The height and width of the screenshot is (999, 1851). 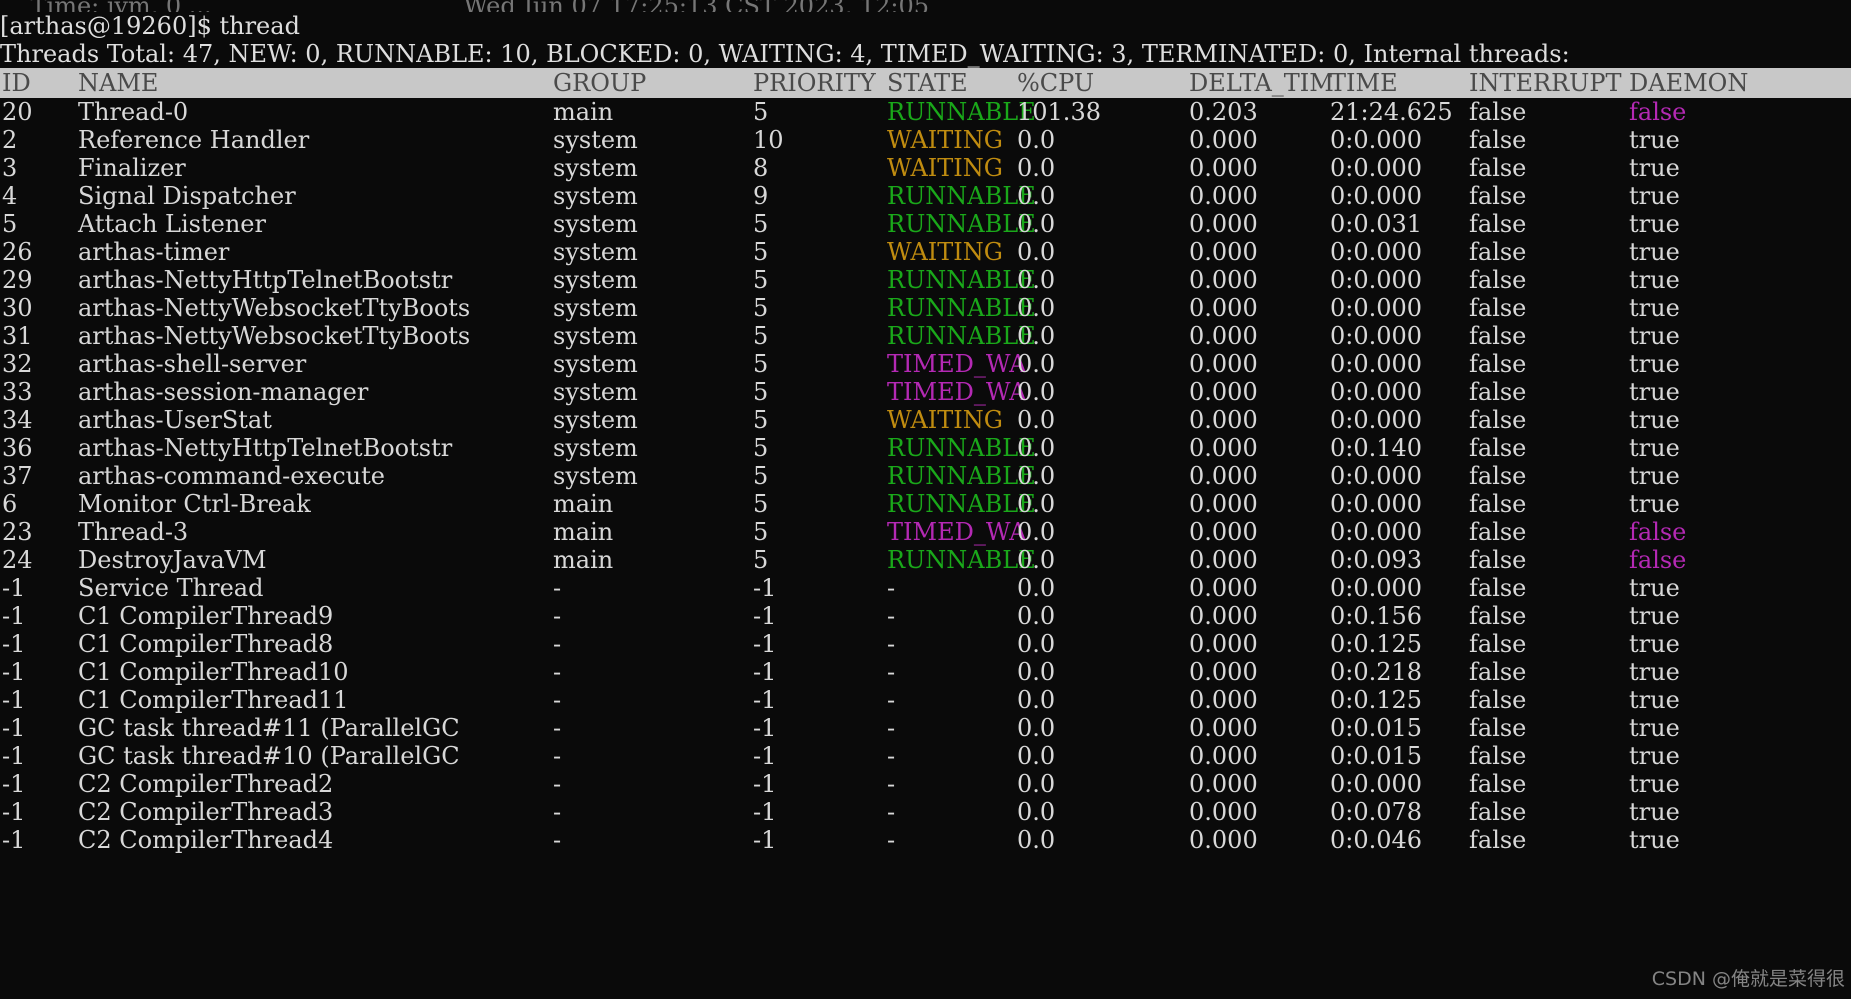 What do you see at coordinates (820, 83) in the screenshot?
I see `column-header-priority: PRIORITY` at bounding box center [820, 83].